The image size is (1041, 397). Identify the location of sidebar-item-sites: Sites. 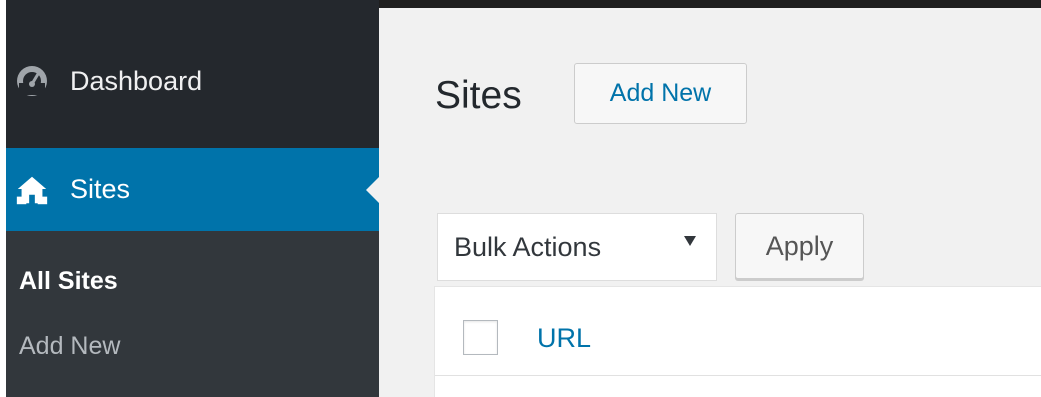
(193, 189).